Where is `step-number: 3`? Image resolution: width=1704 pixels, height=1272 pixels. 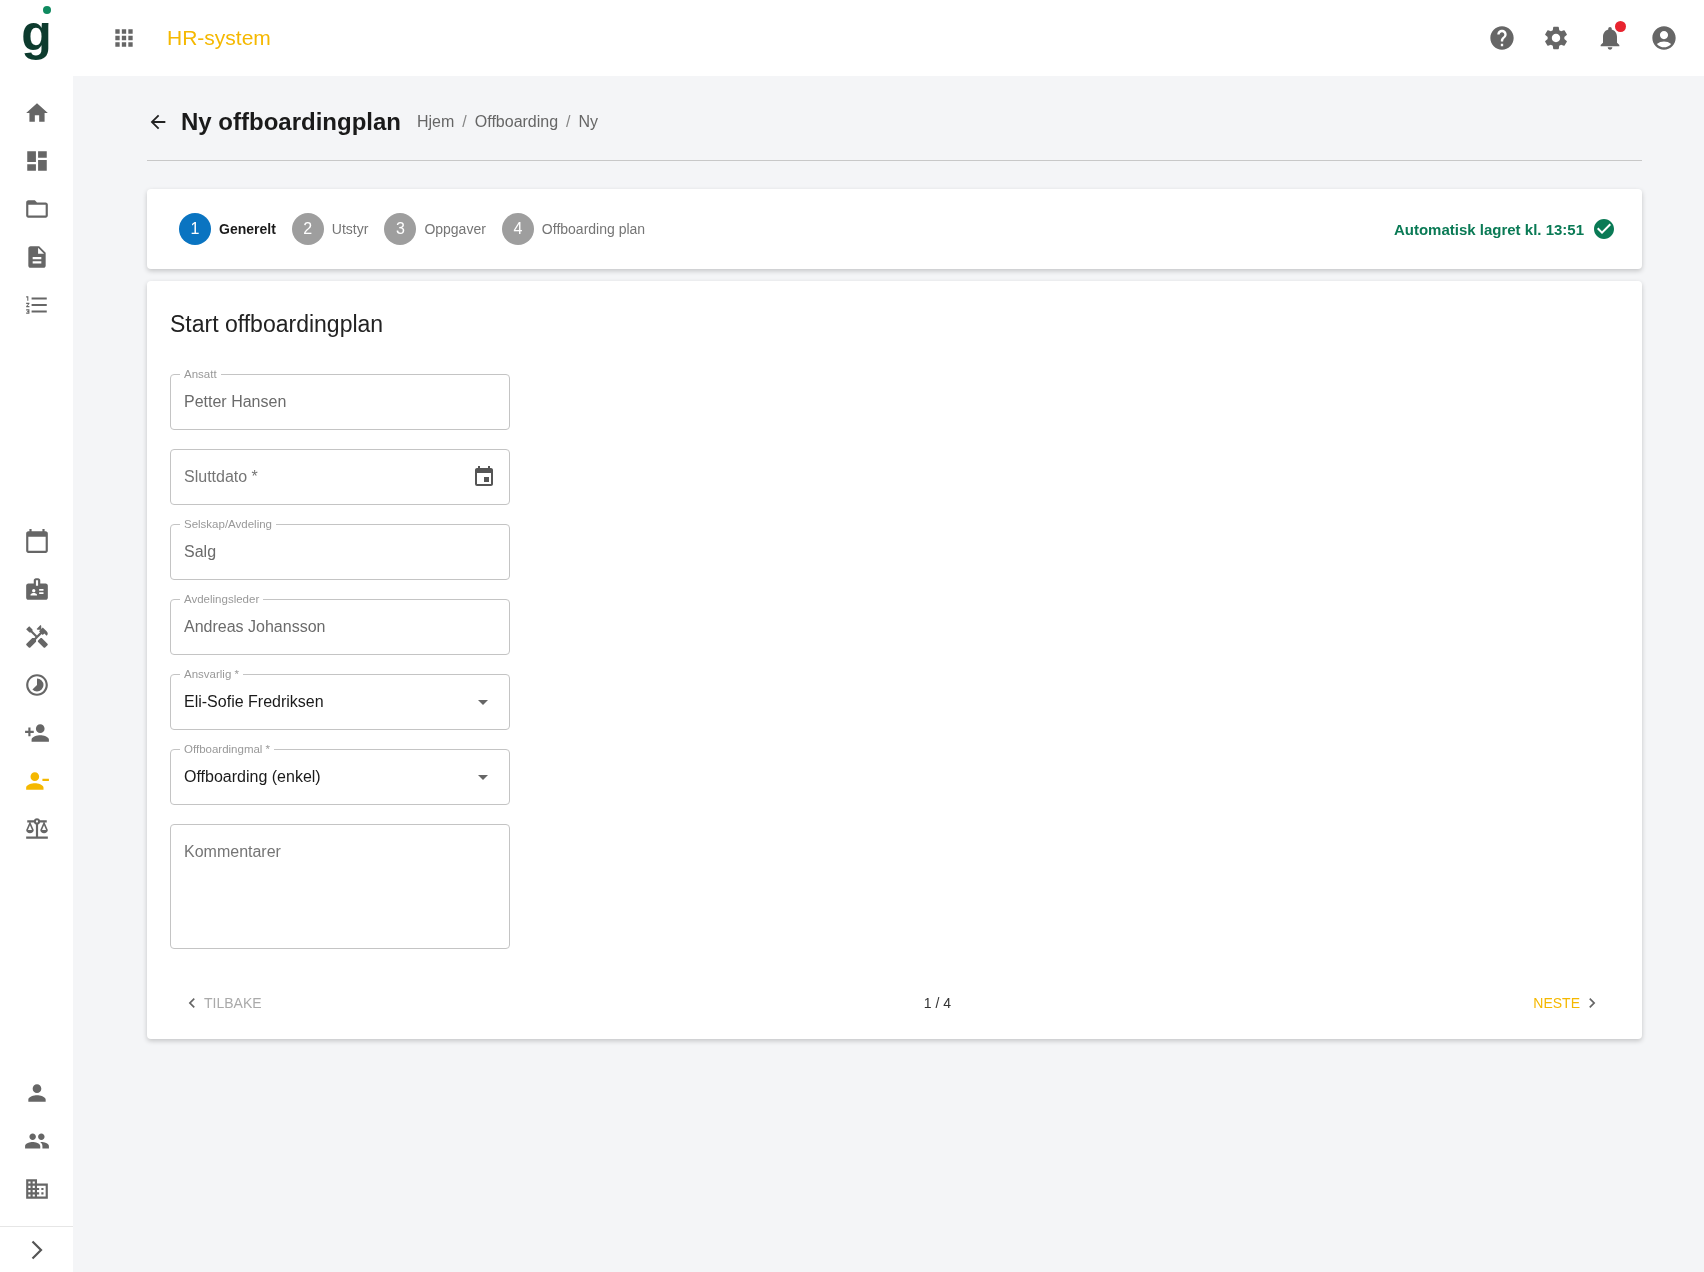 step-number: 3 is located at coordinates (400, 229).